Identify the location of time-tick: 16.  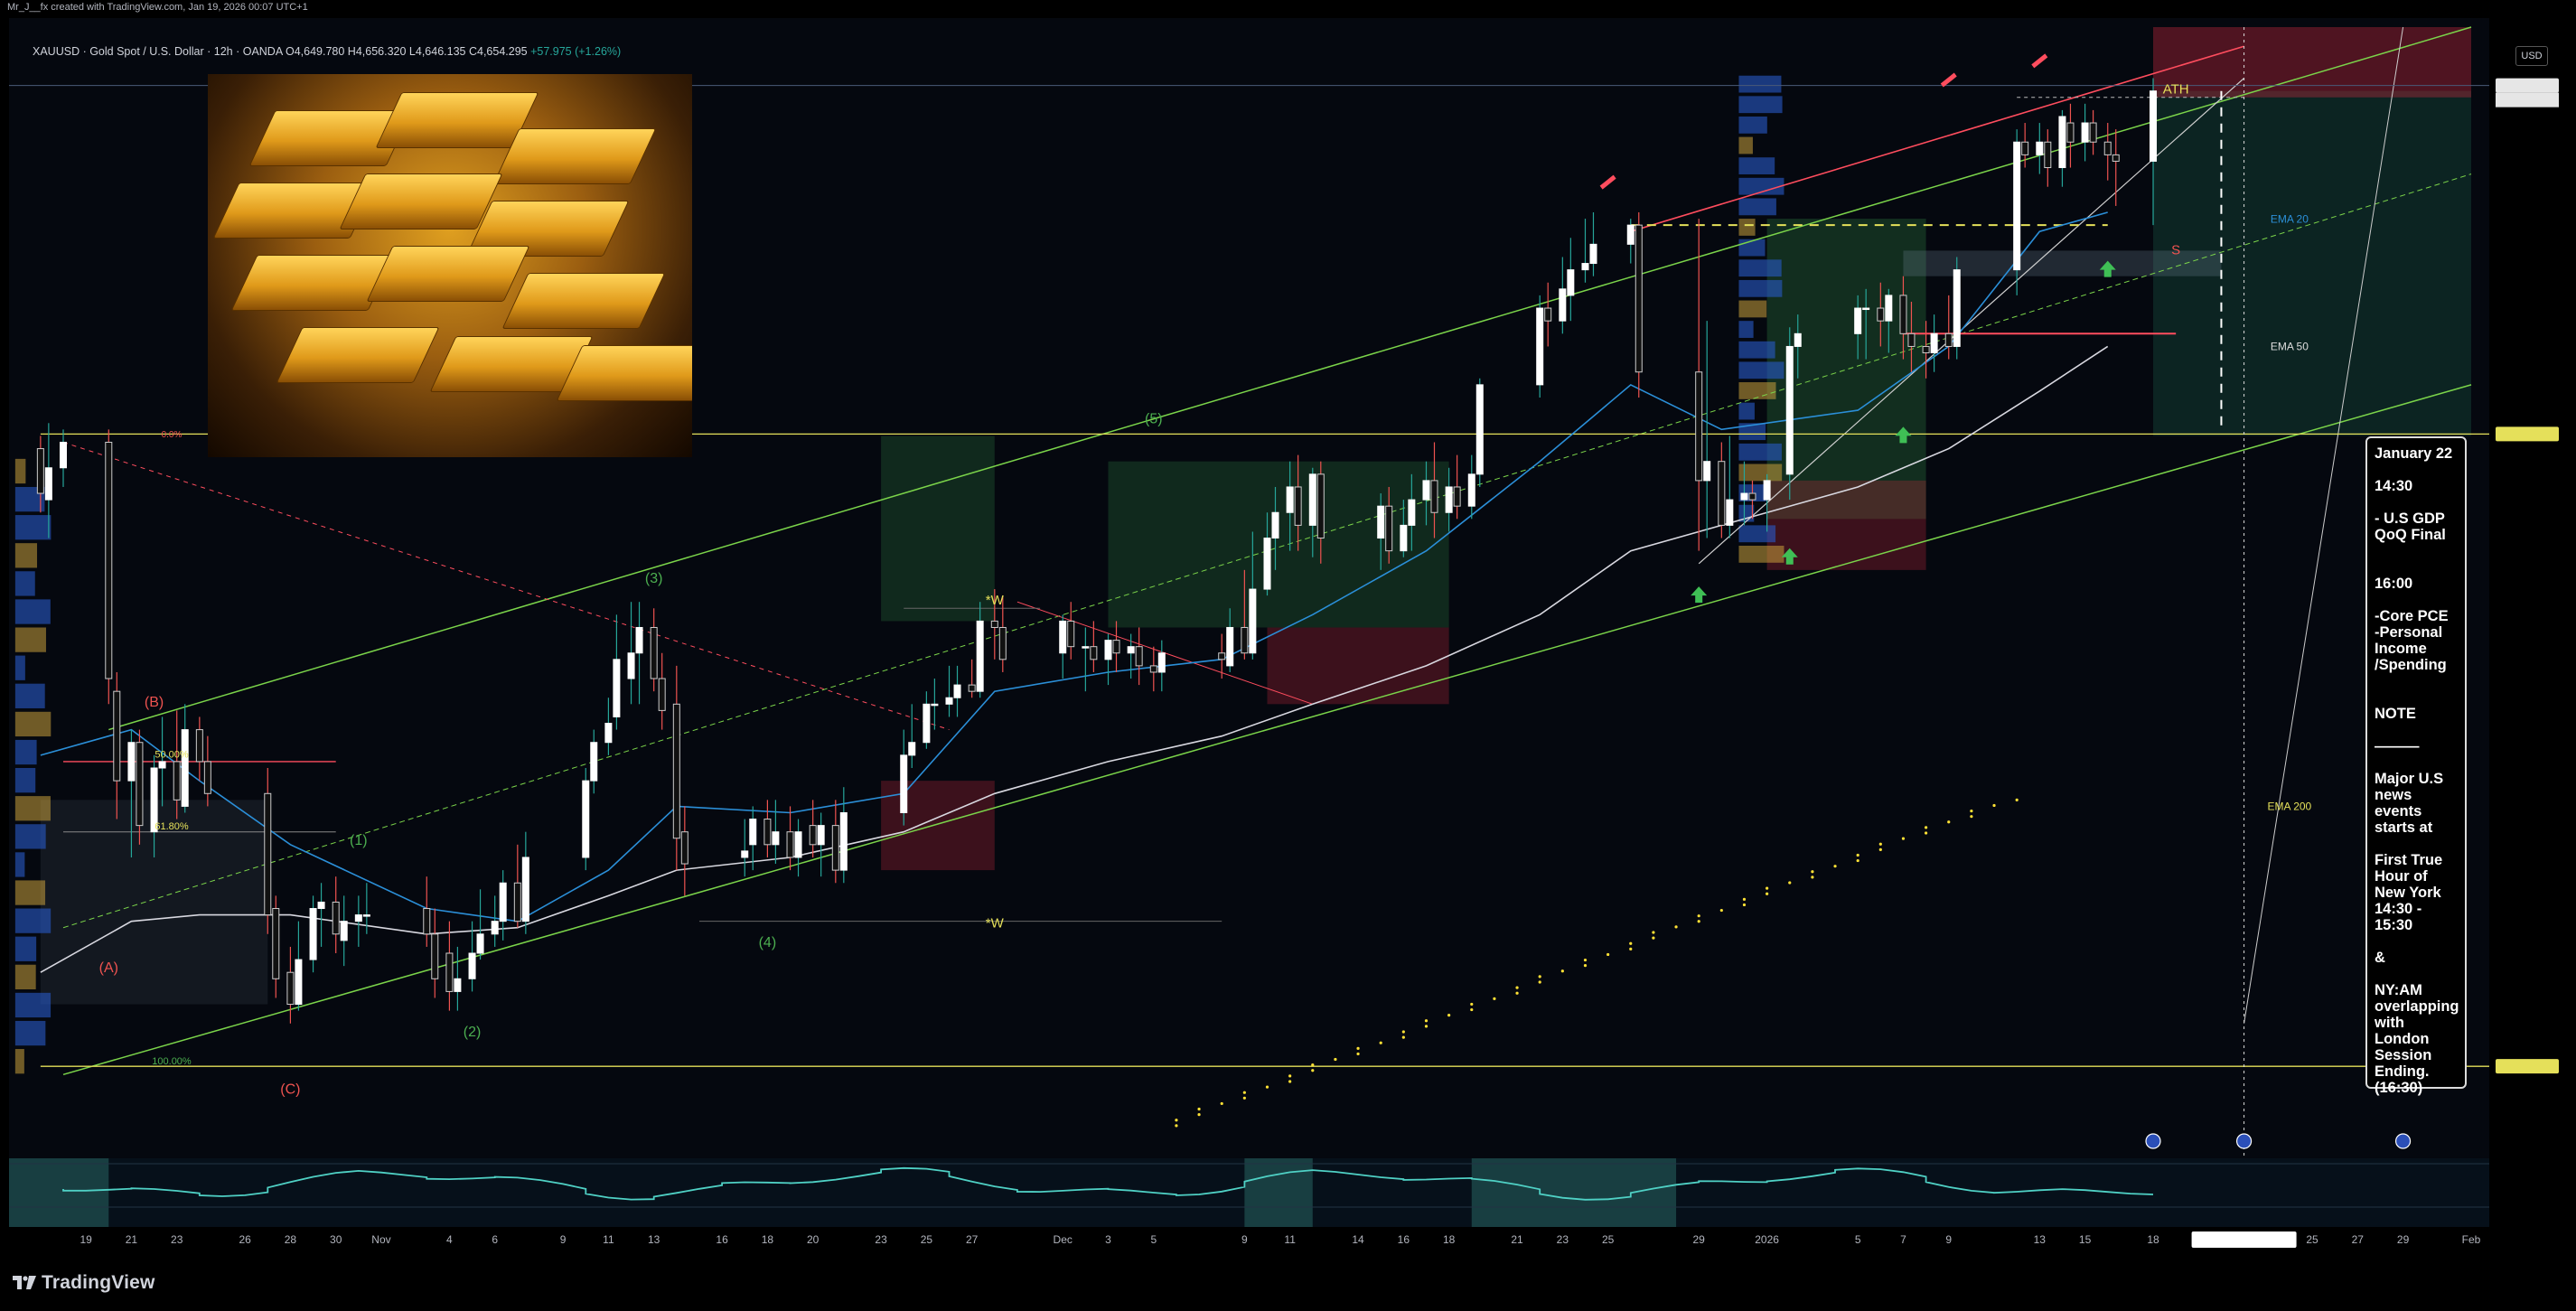
(722, 1240).